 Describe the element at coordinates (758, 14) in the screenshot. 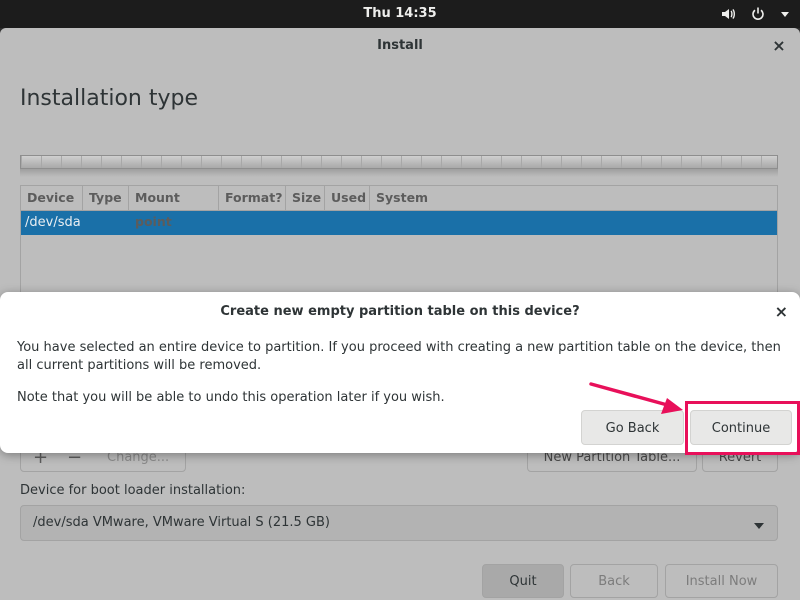

I see `power-icon` at that location.